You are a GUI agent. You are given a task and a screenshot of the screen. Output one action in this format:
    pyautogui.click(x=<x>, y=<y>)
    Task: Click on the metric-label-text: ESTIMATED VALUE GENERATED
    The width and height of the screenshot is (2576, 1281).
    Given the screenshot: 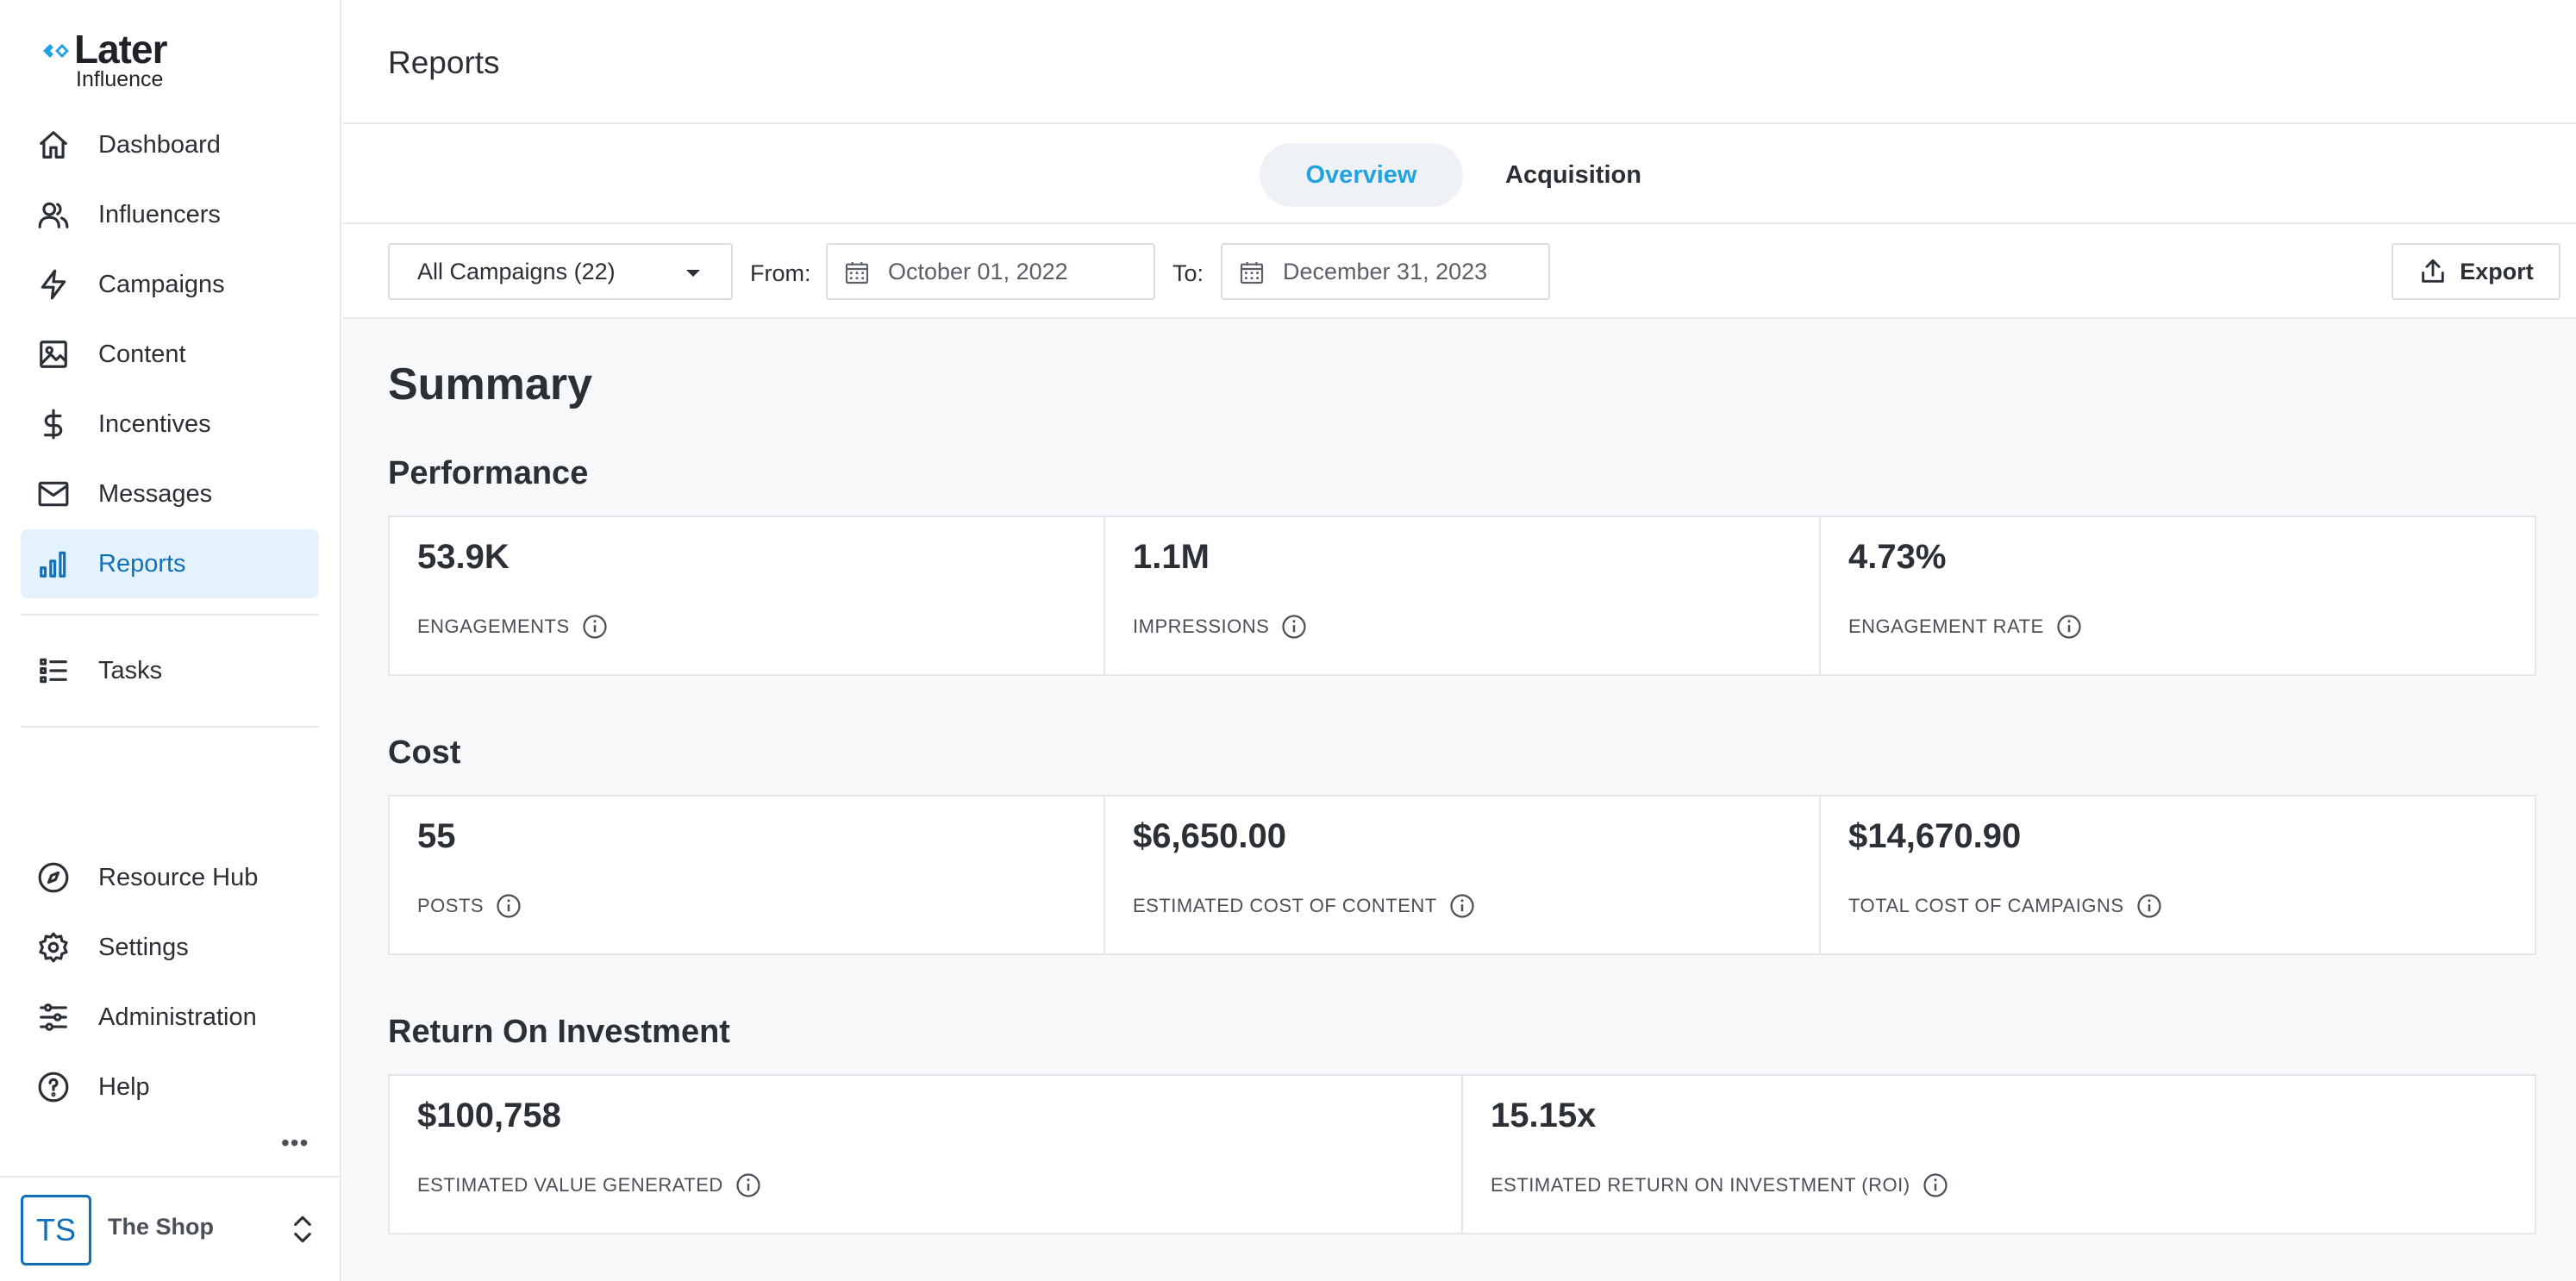 What is the action you would take?
    pyautogui.click(x=570, y=1185)
    